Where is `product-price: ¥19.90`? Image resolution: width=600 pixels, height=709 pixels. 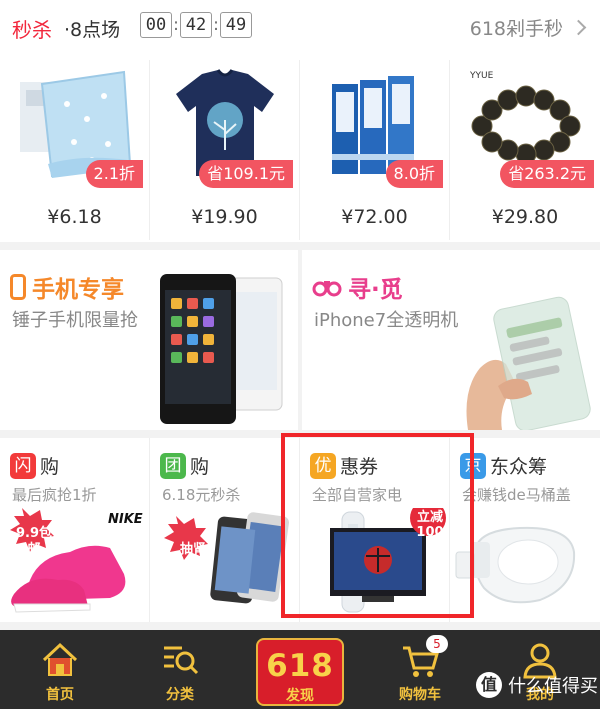
product-price: ¥19.90 is located at coordinates (224, 217).